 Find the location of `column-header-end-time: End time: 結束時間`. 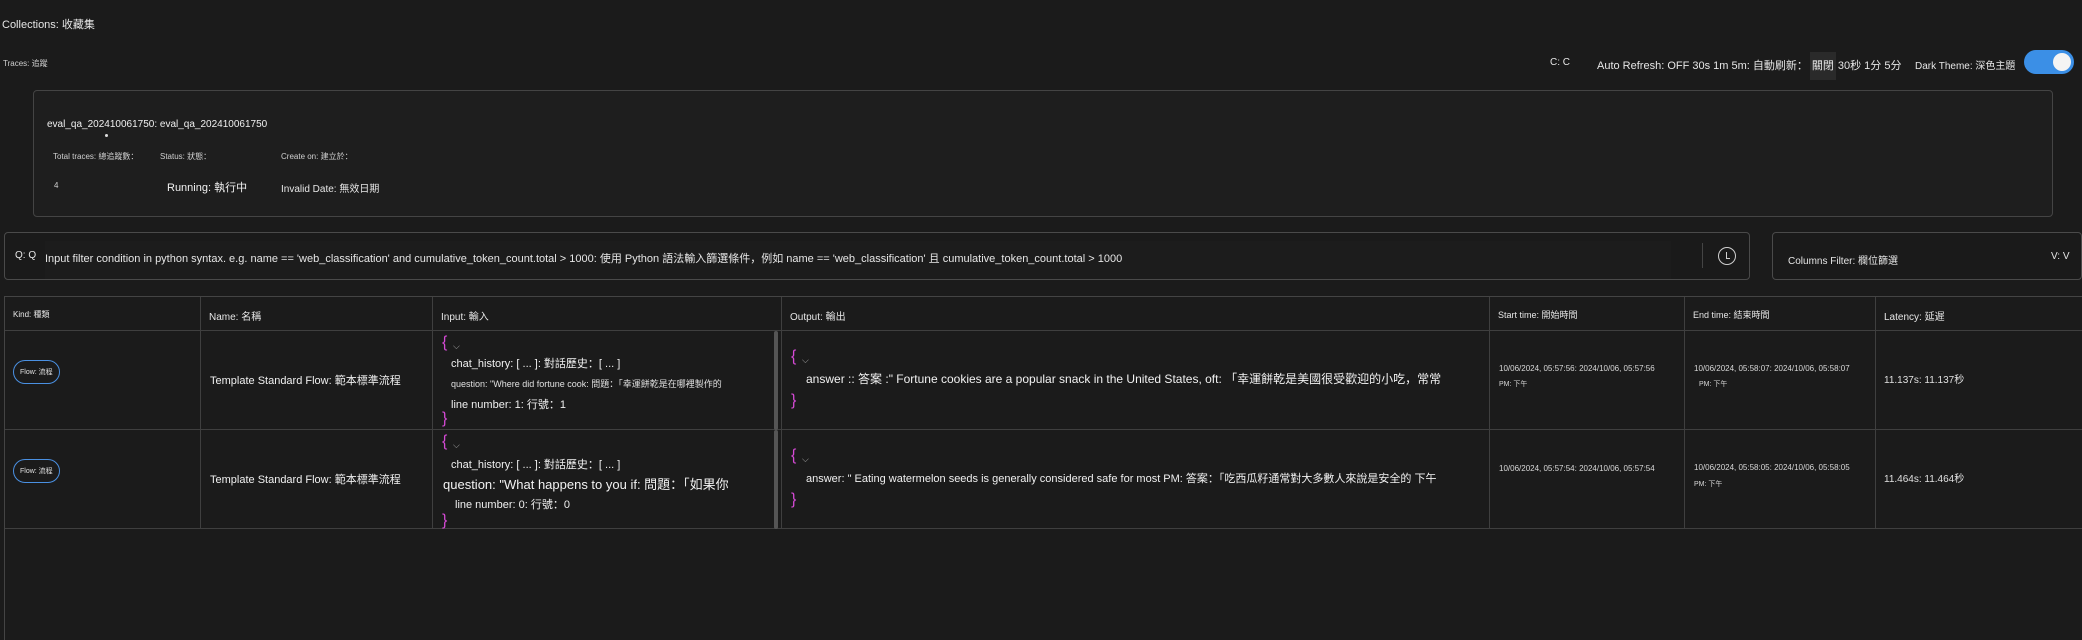

column-header-end-time: End time: 結束時間 is located at coordinates (1780, 314).